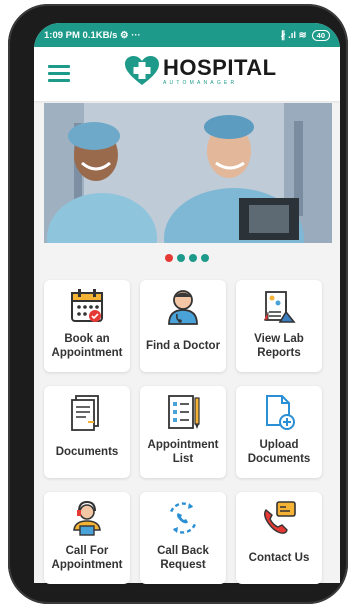 The height and width of the screenshot is (604, 351). Describe the element at coordinates (280, 412) in the screenshot. I see `upload-file-icon` at that location.